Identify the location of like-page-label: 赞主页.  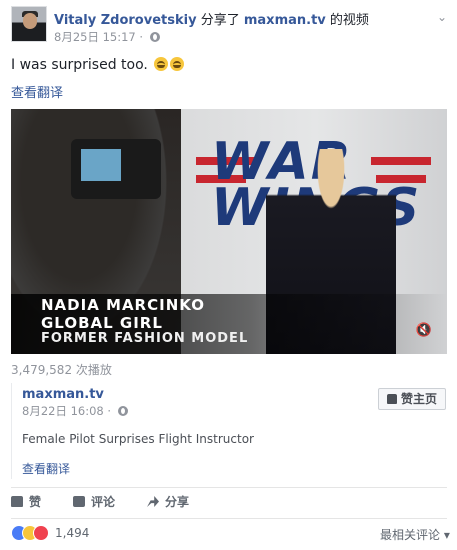
(418, 399).